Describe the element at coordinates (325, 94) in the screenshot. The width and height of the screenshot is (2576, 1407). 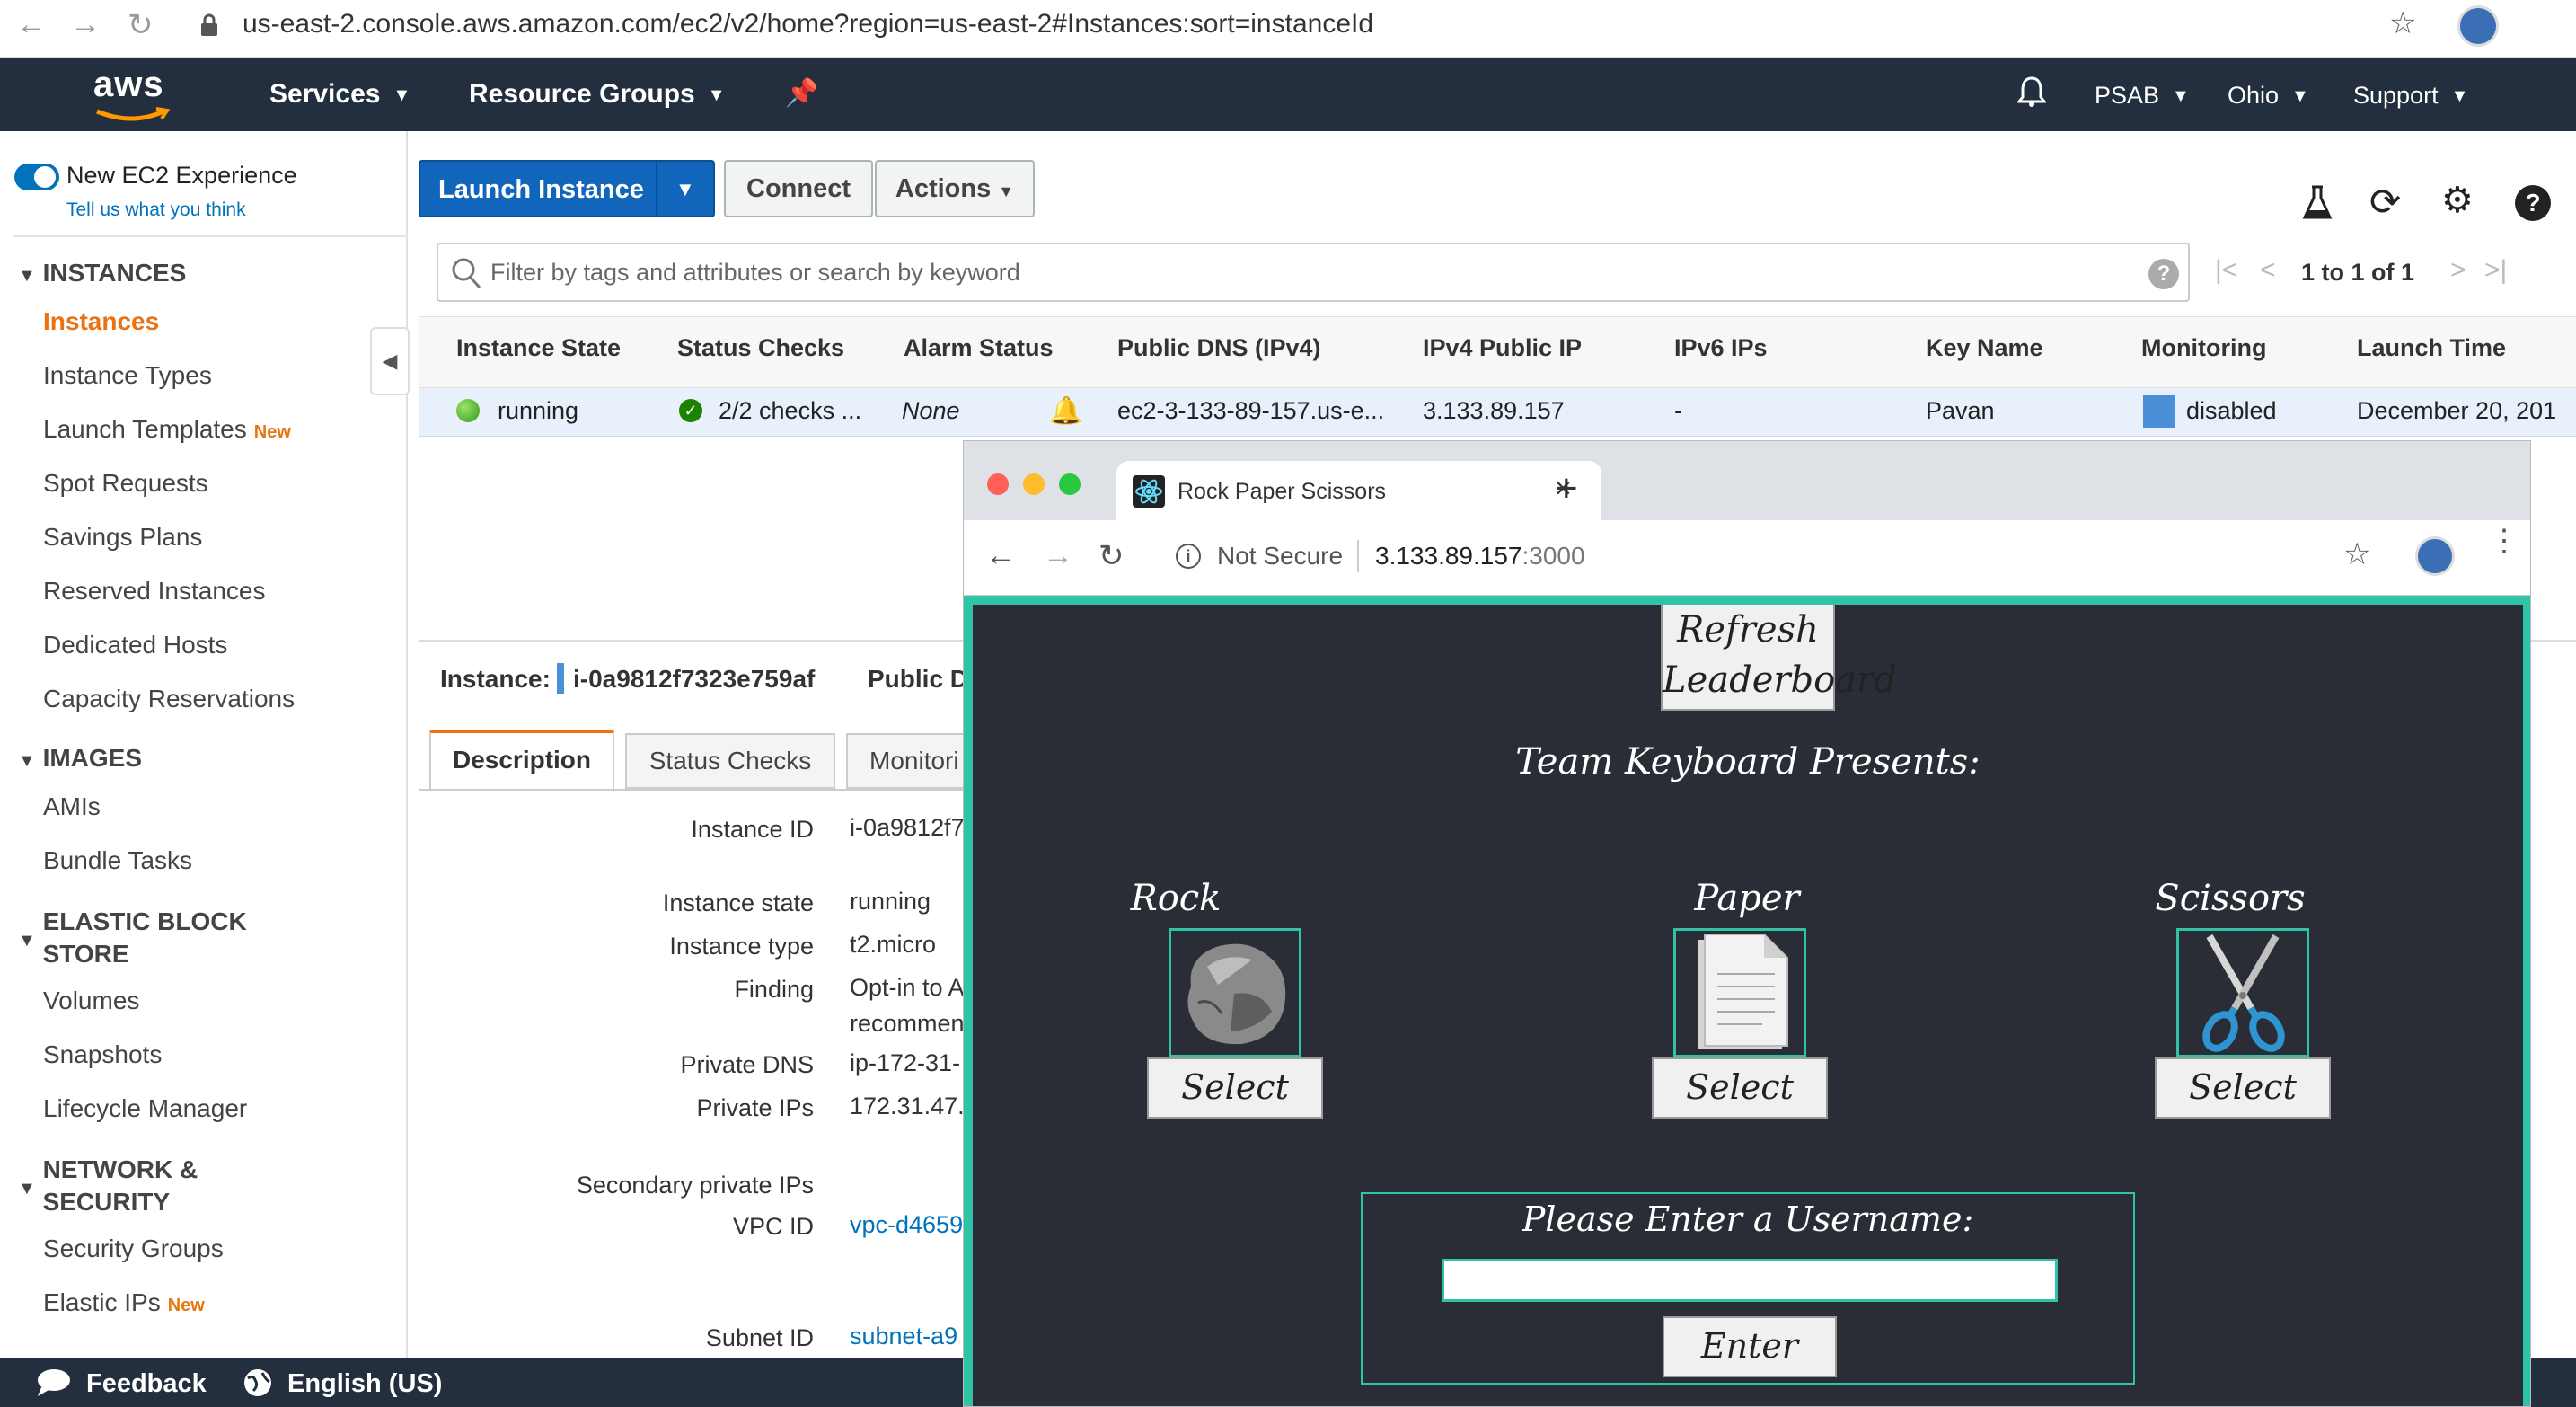
I see `services-label: Services` at that location.